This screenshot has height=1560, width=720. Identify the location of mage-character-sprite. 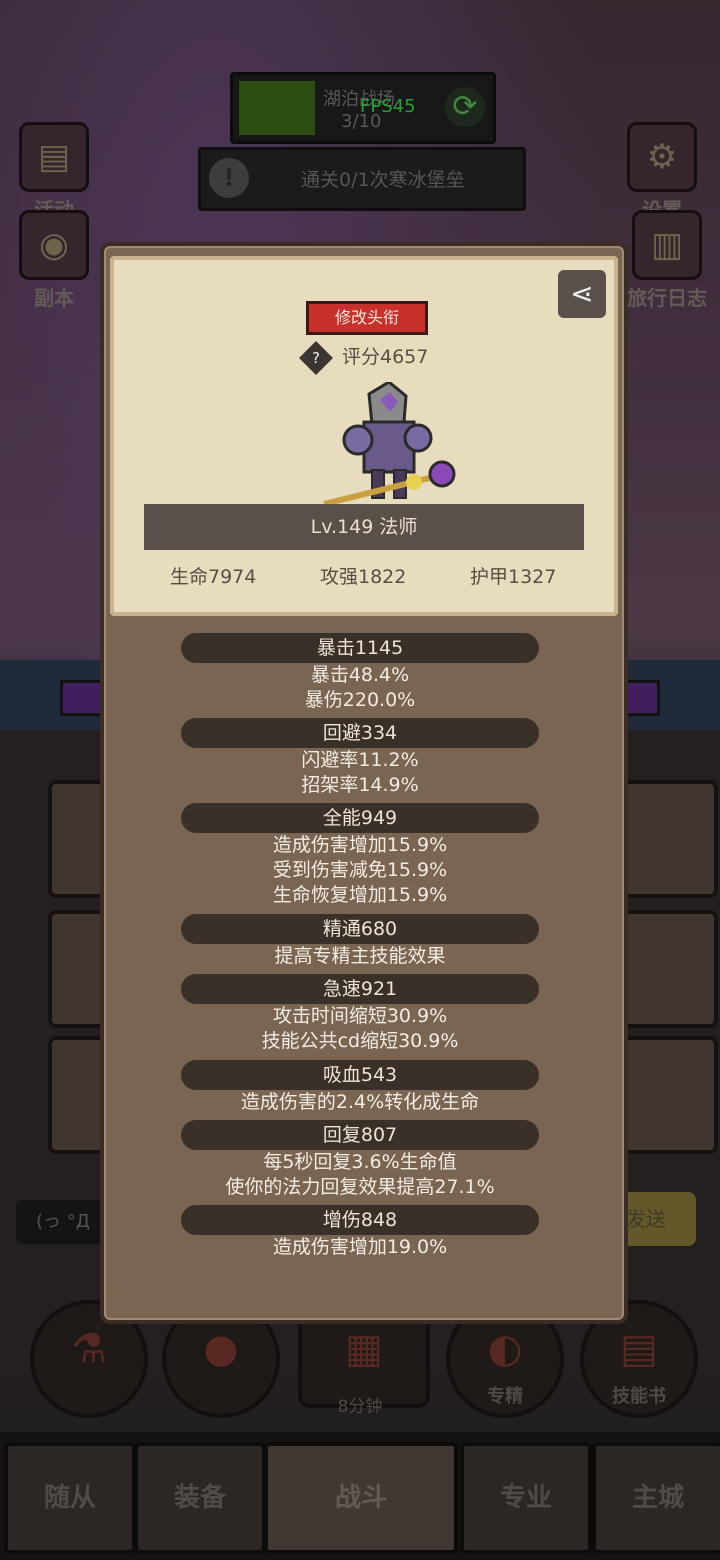
(389, 444).